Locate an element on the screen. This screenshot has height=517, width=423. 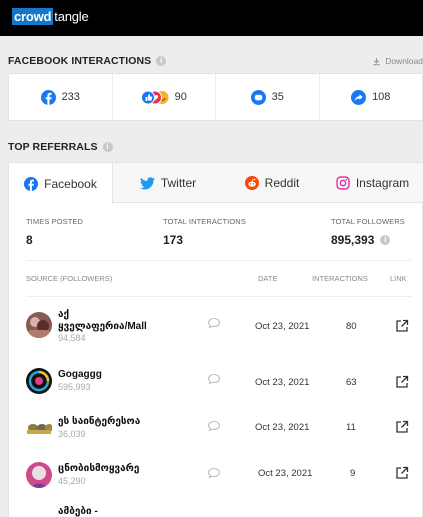
stat-reactions: 90 is located at coordinates (164, 97).